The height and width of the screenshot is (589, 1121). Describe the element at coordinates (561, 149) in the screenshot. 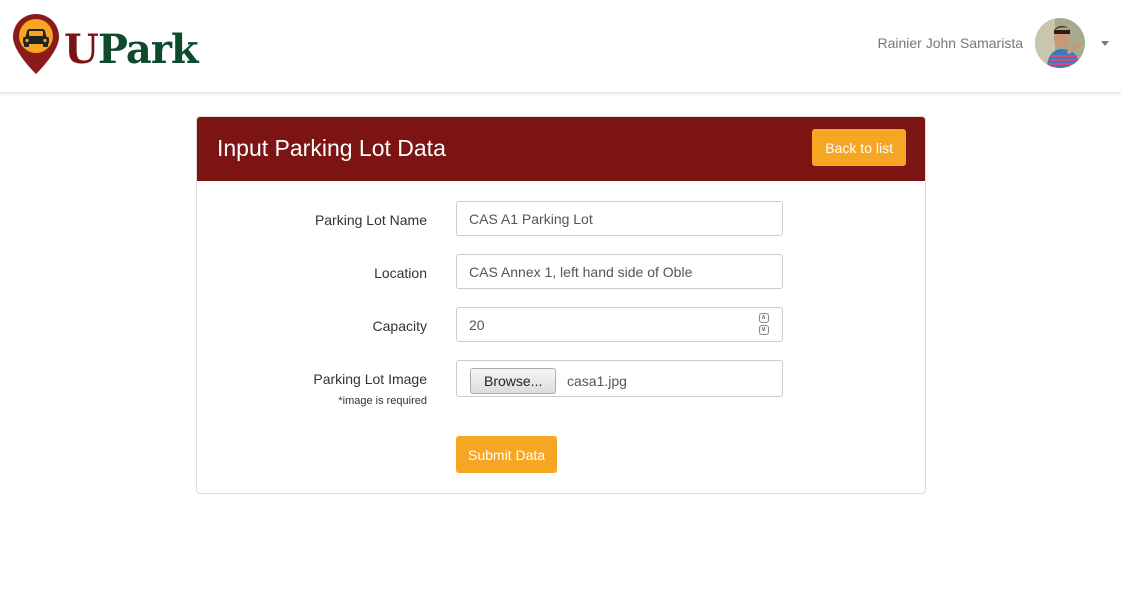

I see `card-header: Input Parking Lot Data Back to list` at that location.